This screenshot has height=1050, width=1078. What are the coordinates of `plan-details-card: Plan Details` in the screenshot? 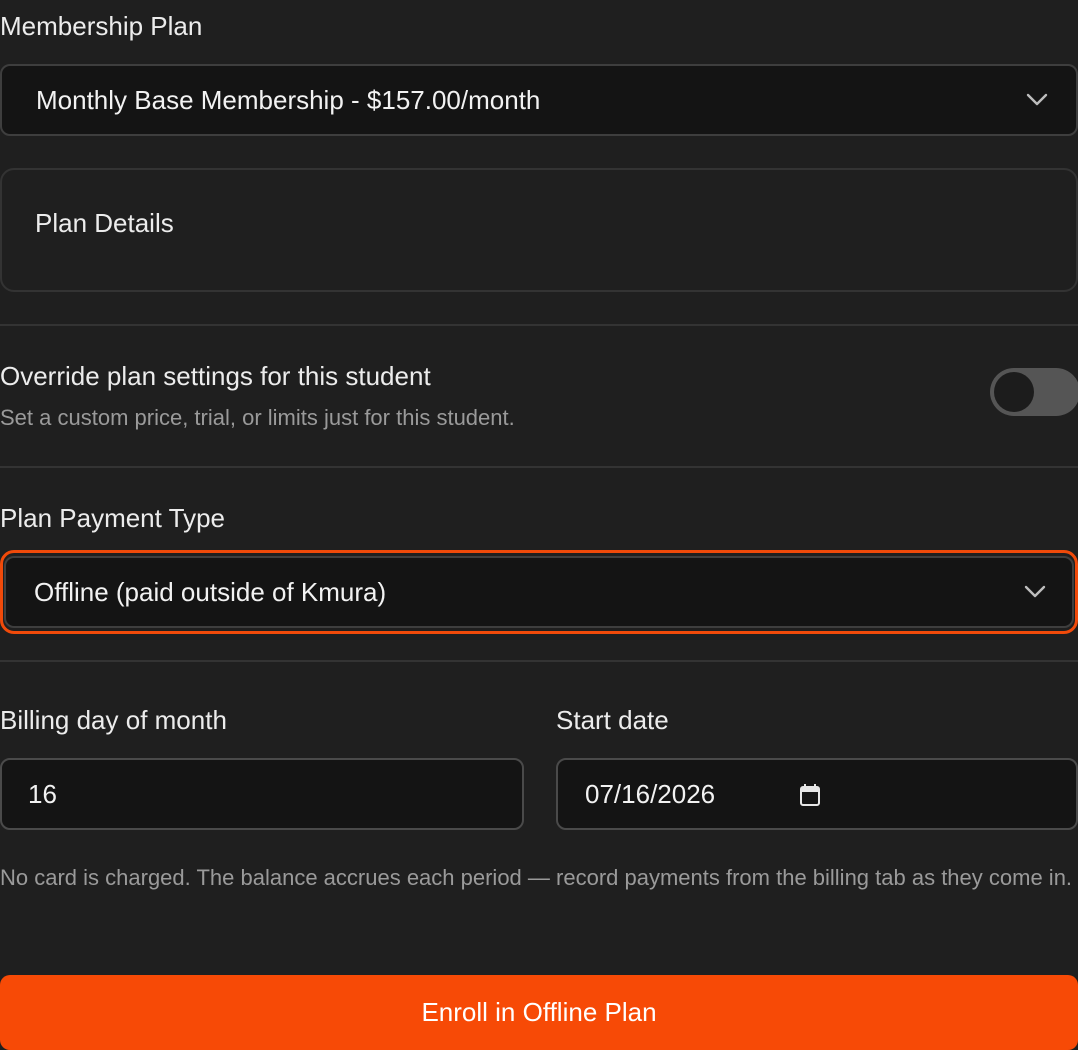 It's located at (539, 230).